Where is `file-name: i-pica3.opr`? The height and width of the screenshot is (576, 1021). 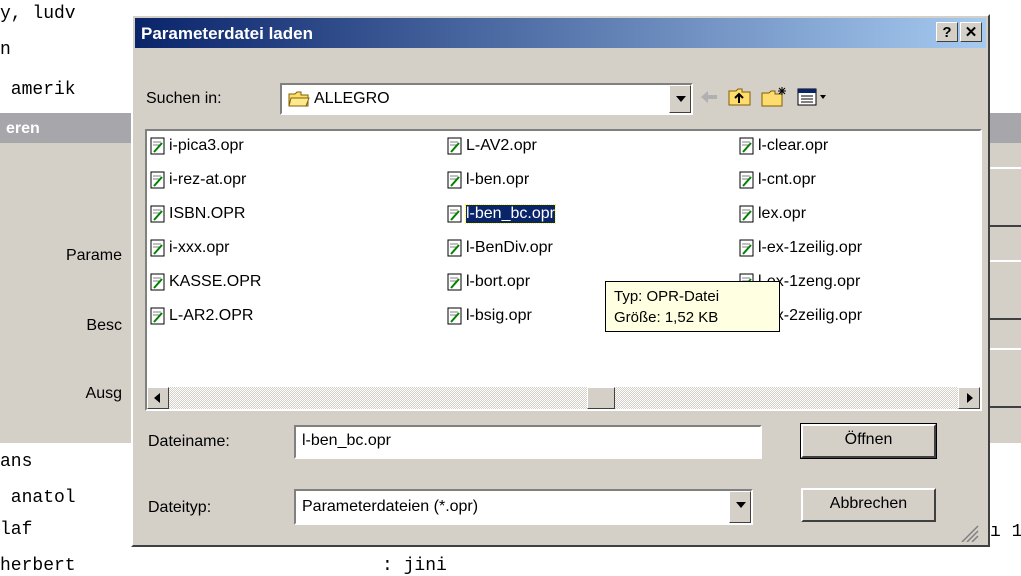 file-name: i-pica3.opr is located at coordinates (206, 145).